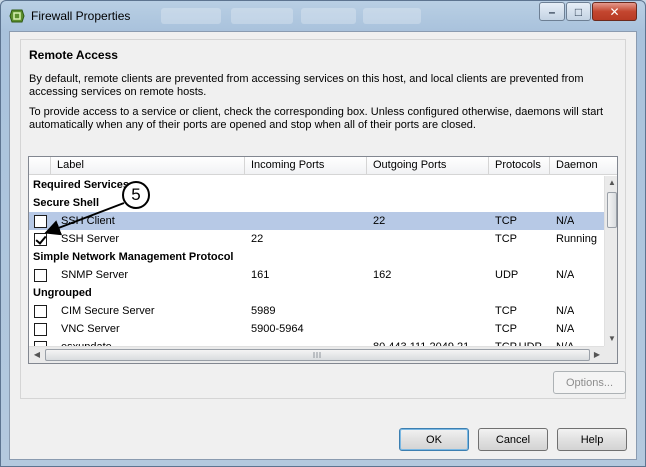  What do you see at coordinates (614, 11) in the screenshot?
I see `close-button: ✕` at bounding box center [614, 11].